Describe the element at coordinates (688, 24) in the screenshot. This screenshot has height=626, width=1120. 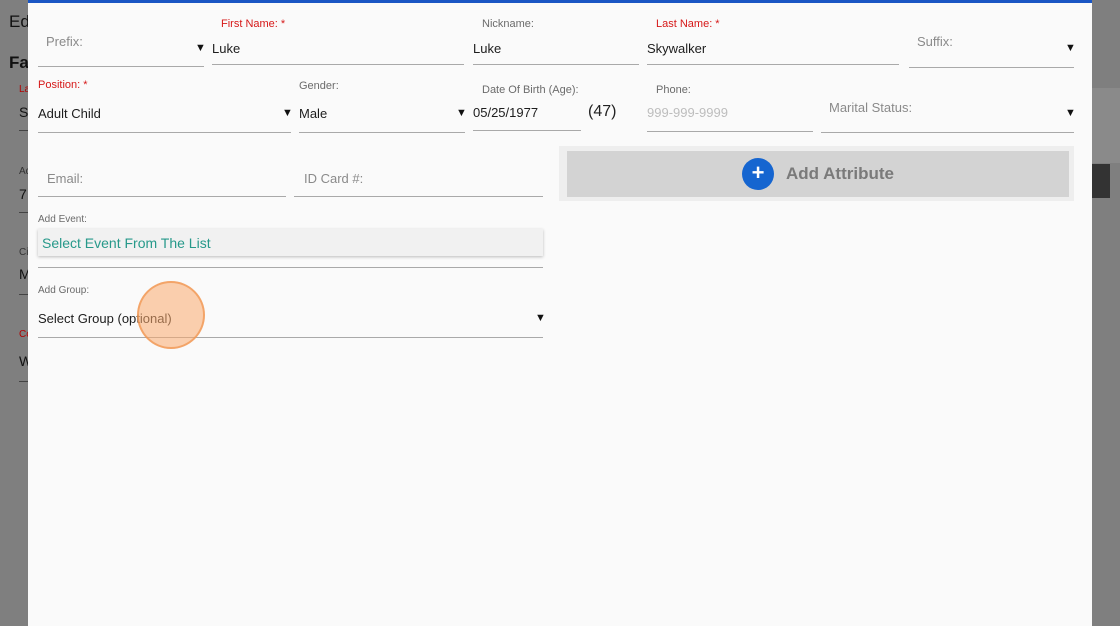
I see `last-name-label: Last Name: *` at that location.